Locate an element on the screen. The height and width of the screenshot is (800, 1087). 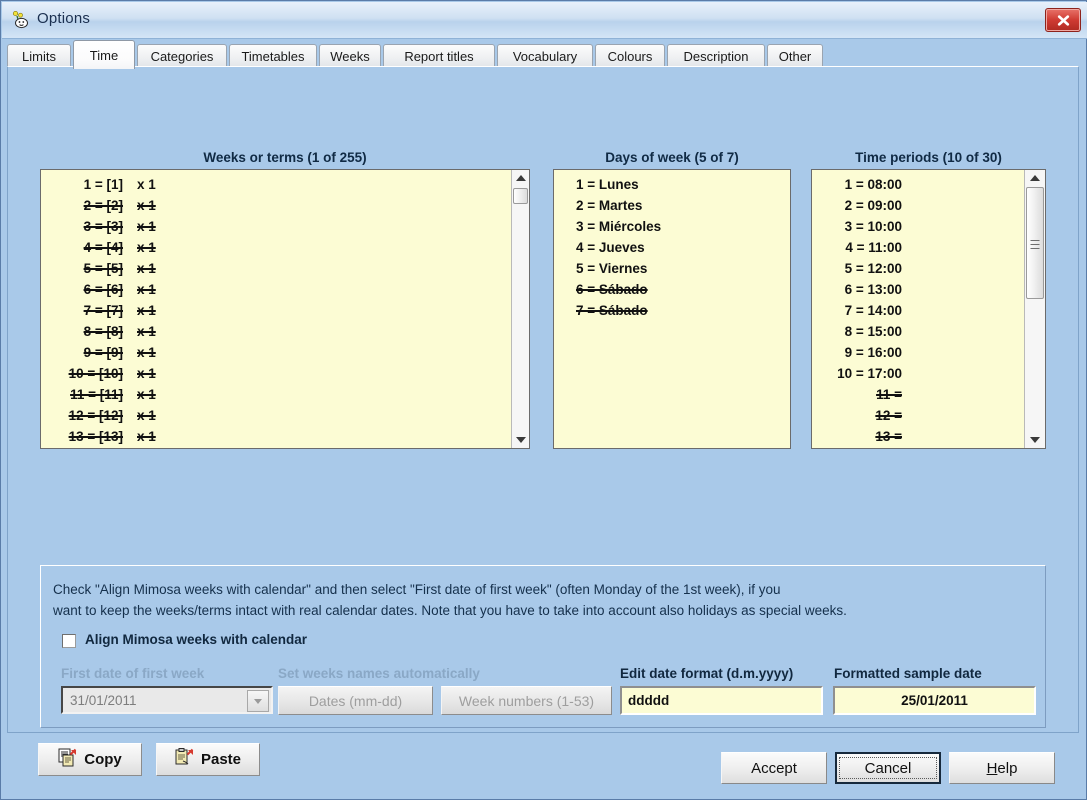
list-item: 7 = [7] x 1 is located at coordinates (285, 310).